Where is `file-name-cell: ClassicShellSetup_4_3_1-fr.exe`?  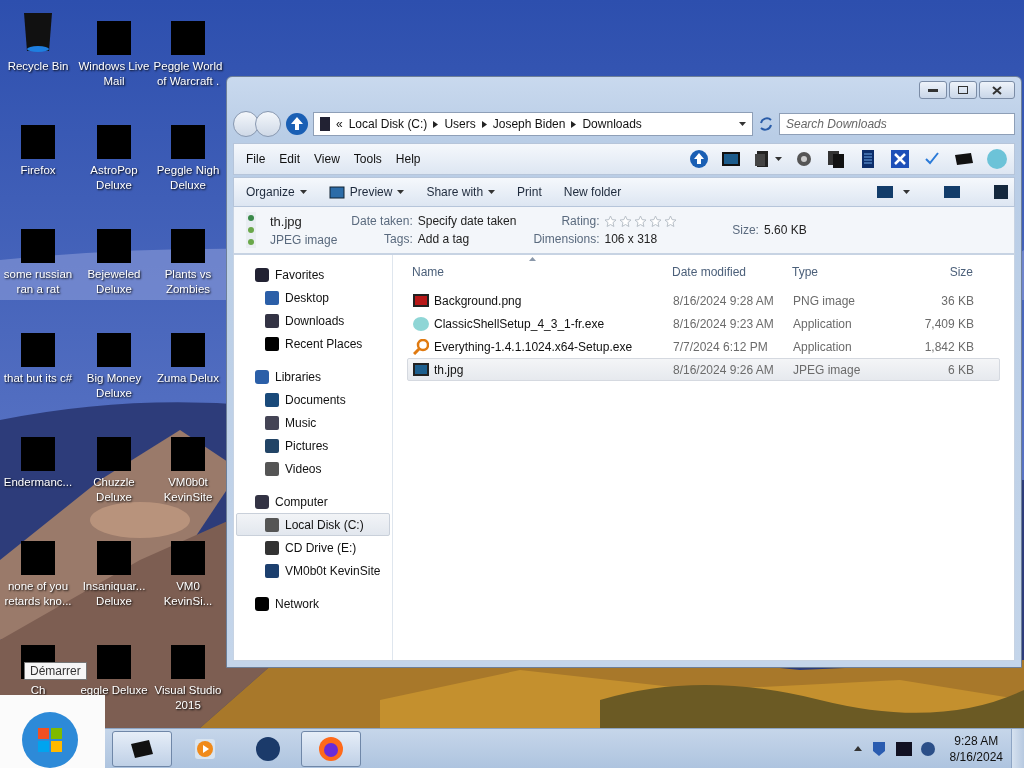 file-name-cell: ClassicShellSetup_4_3_1-fr.exe is located at coordinates (538, 323).